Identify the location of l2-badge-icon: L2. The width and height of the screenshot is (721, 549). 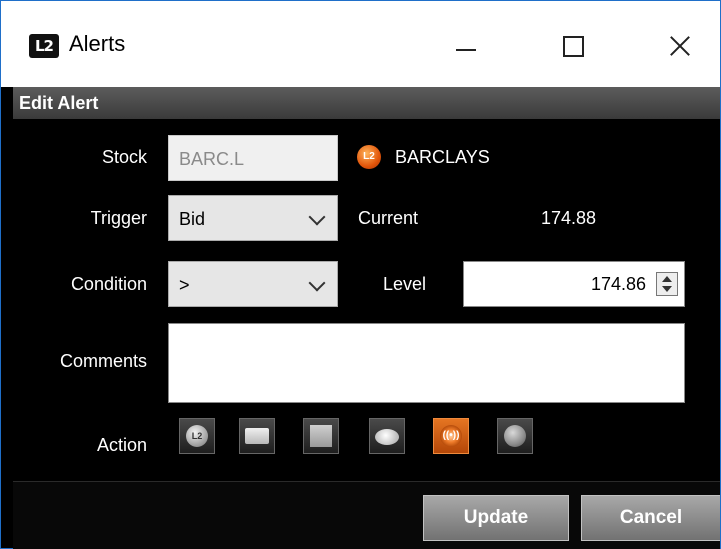
(369, 157).